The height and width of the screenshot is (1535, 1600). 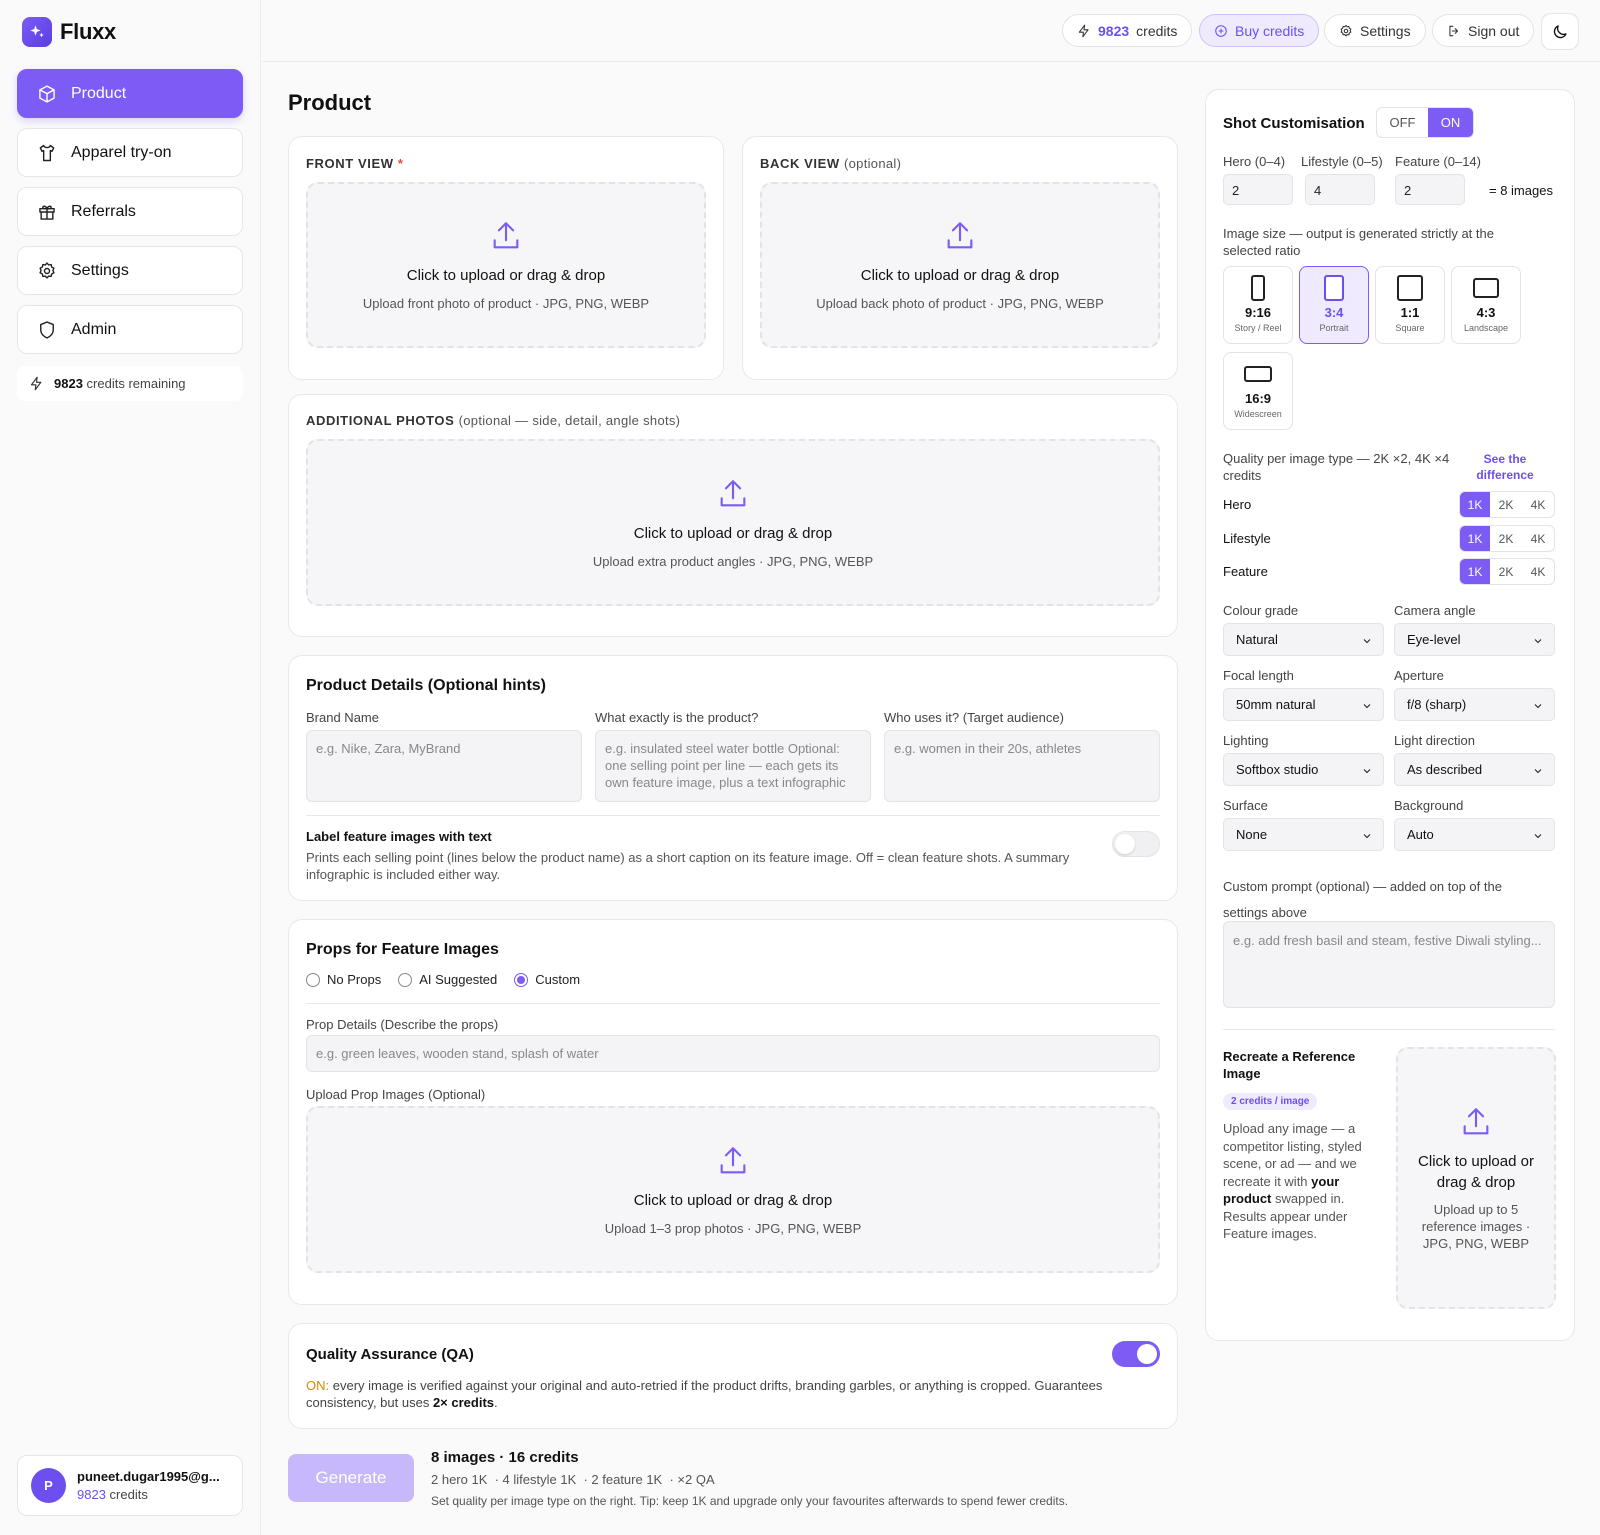 What do you see at coordinates (130, 152) in the screenshot?
I see `sidebar-item-apparel: Apparel try-on` at bounding box center [130, 152].